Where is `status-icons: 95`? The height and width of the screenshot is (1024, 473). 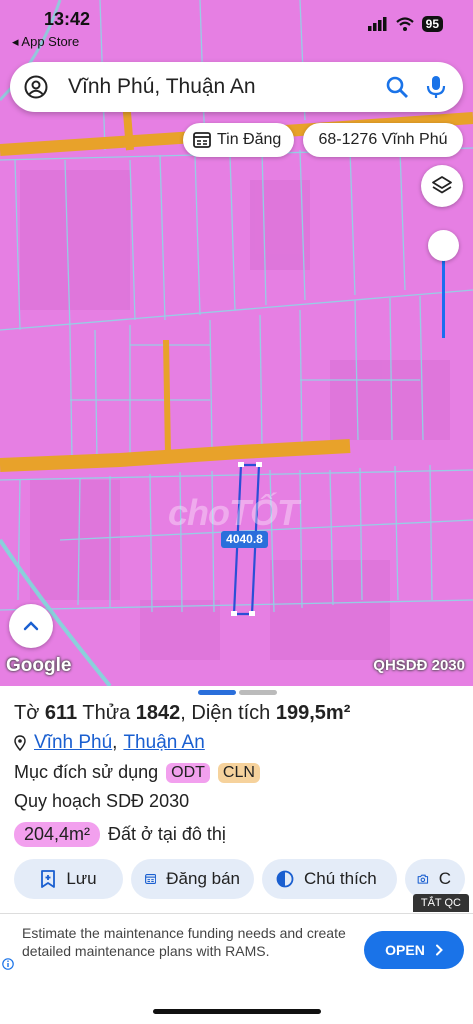 status-icons: 95 is located at coordinates (405, 24).